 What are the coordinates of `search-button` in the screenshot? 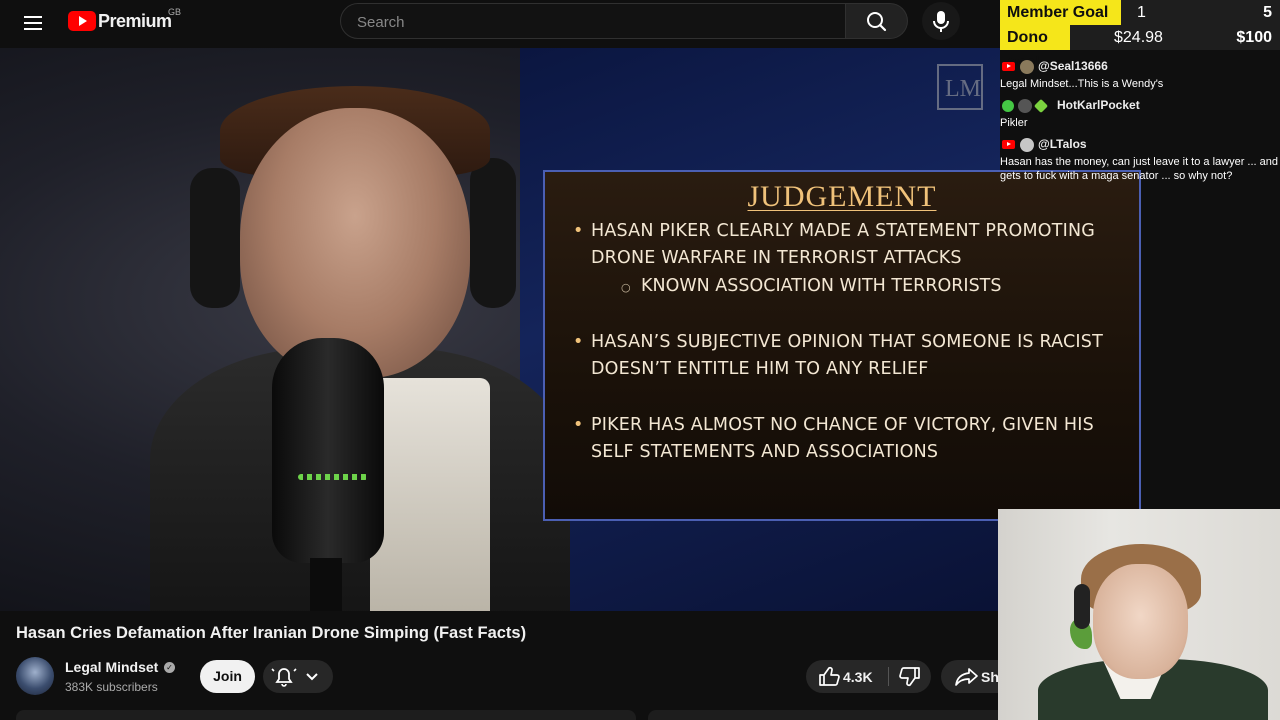 It's located at (877, 21).